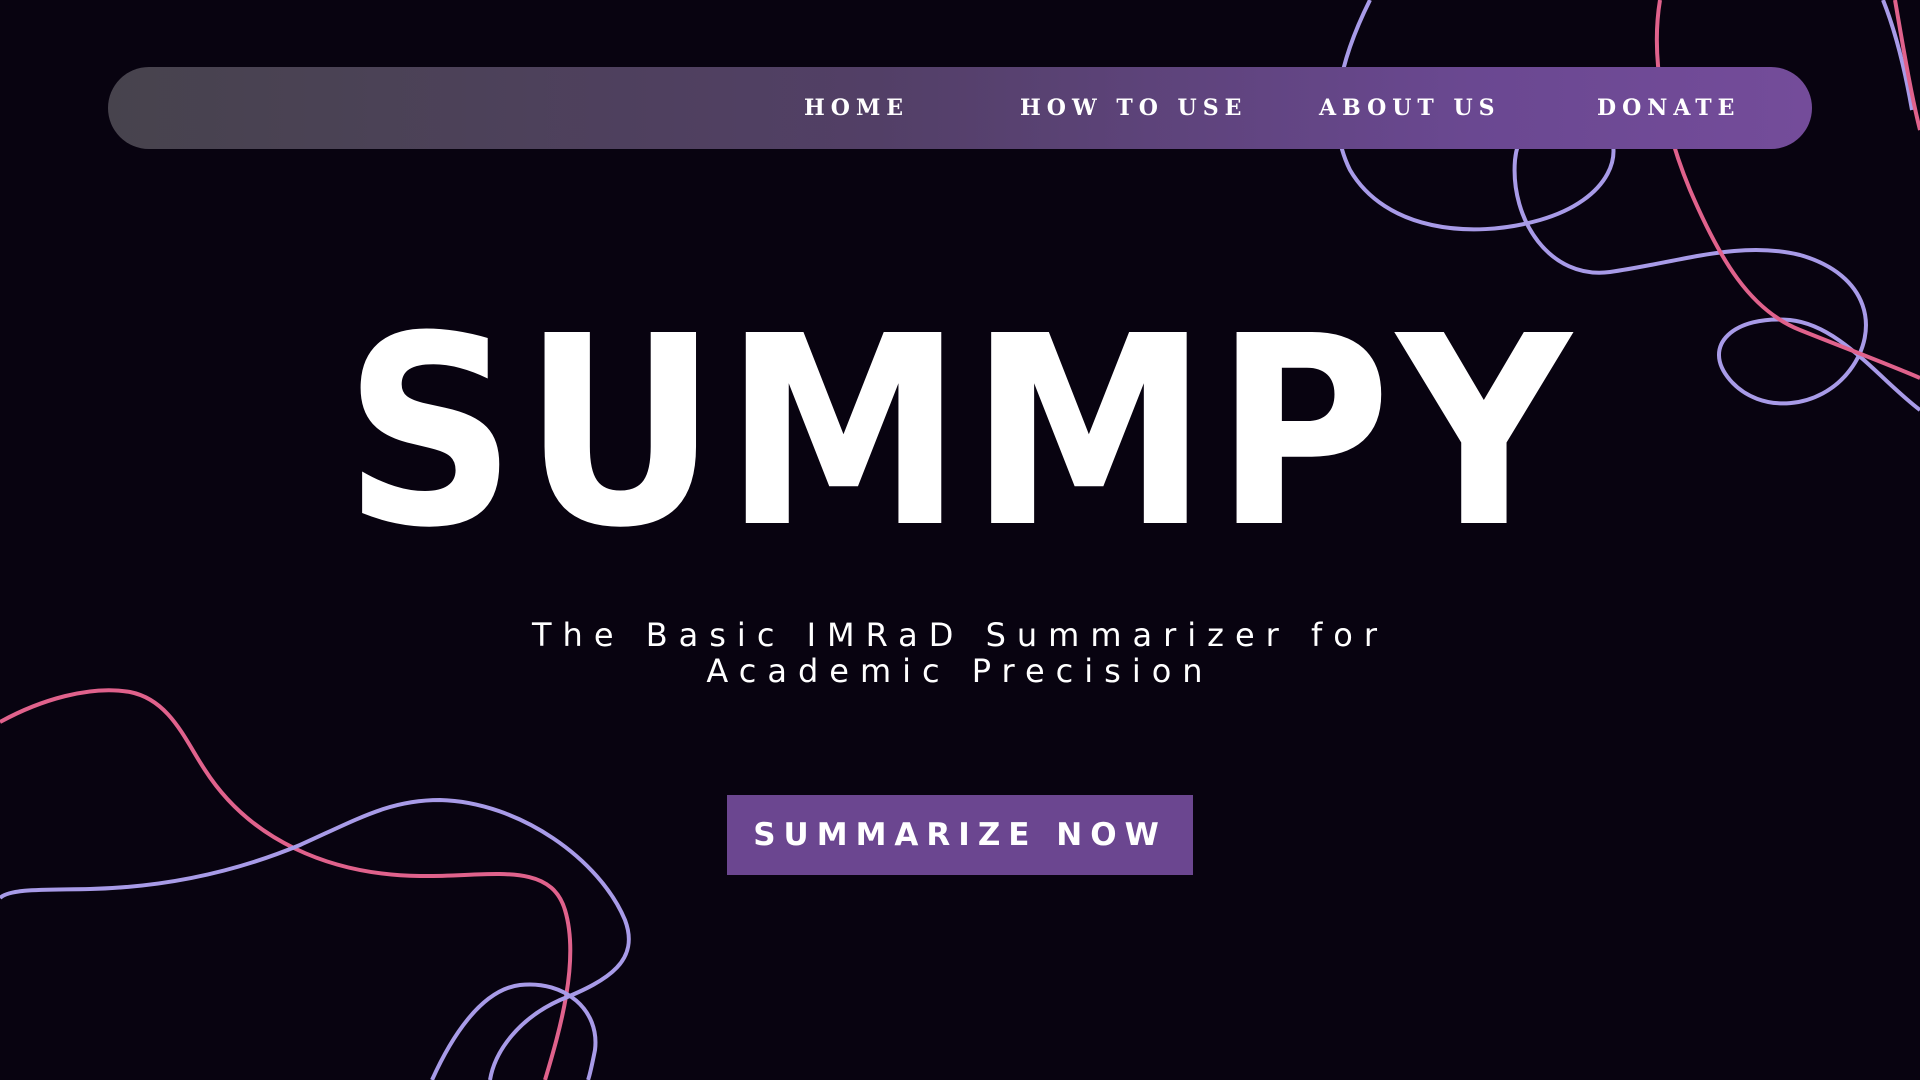  What do you see at coordinates (960, 108) in the screenshot?
I see `top-navbar: HOME HOW TO USE ABOUT US DONATE` at bounding box center [960, 108].